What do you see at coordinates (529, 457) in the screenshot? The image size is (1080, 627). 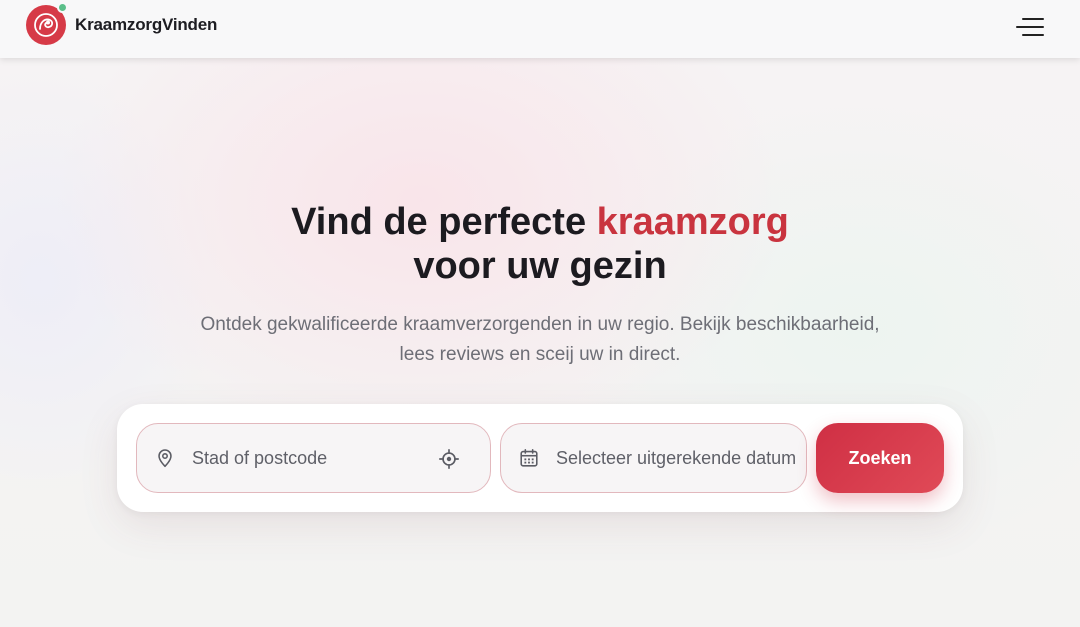 I see `calendar-icon` at bounding box center [529, 457].